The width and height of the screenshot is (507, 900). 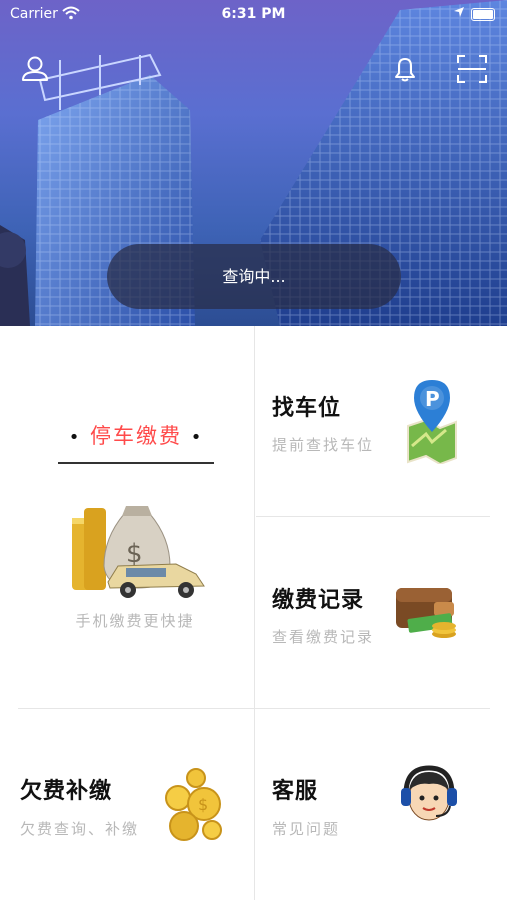 What do you see at coordinates (483, 14) in the screenshot?
I see `battery-icon` at bounding box center [483, 14].